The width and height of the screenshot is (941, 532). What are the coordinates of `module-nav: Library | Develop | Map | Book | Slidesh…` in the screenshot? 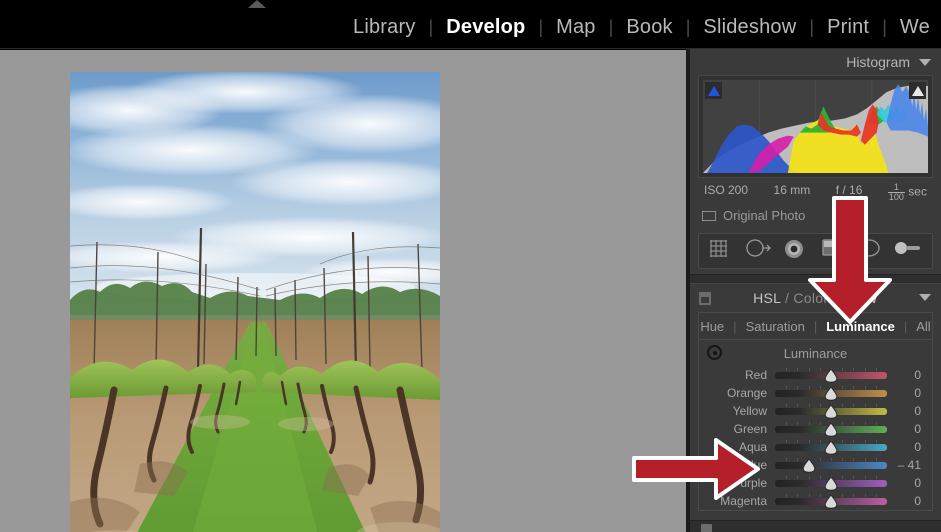 It's located at (640, 27).